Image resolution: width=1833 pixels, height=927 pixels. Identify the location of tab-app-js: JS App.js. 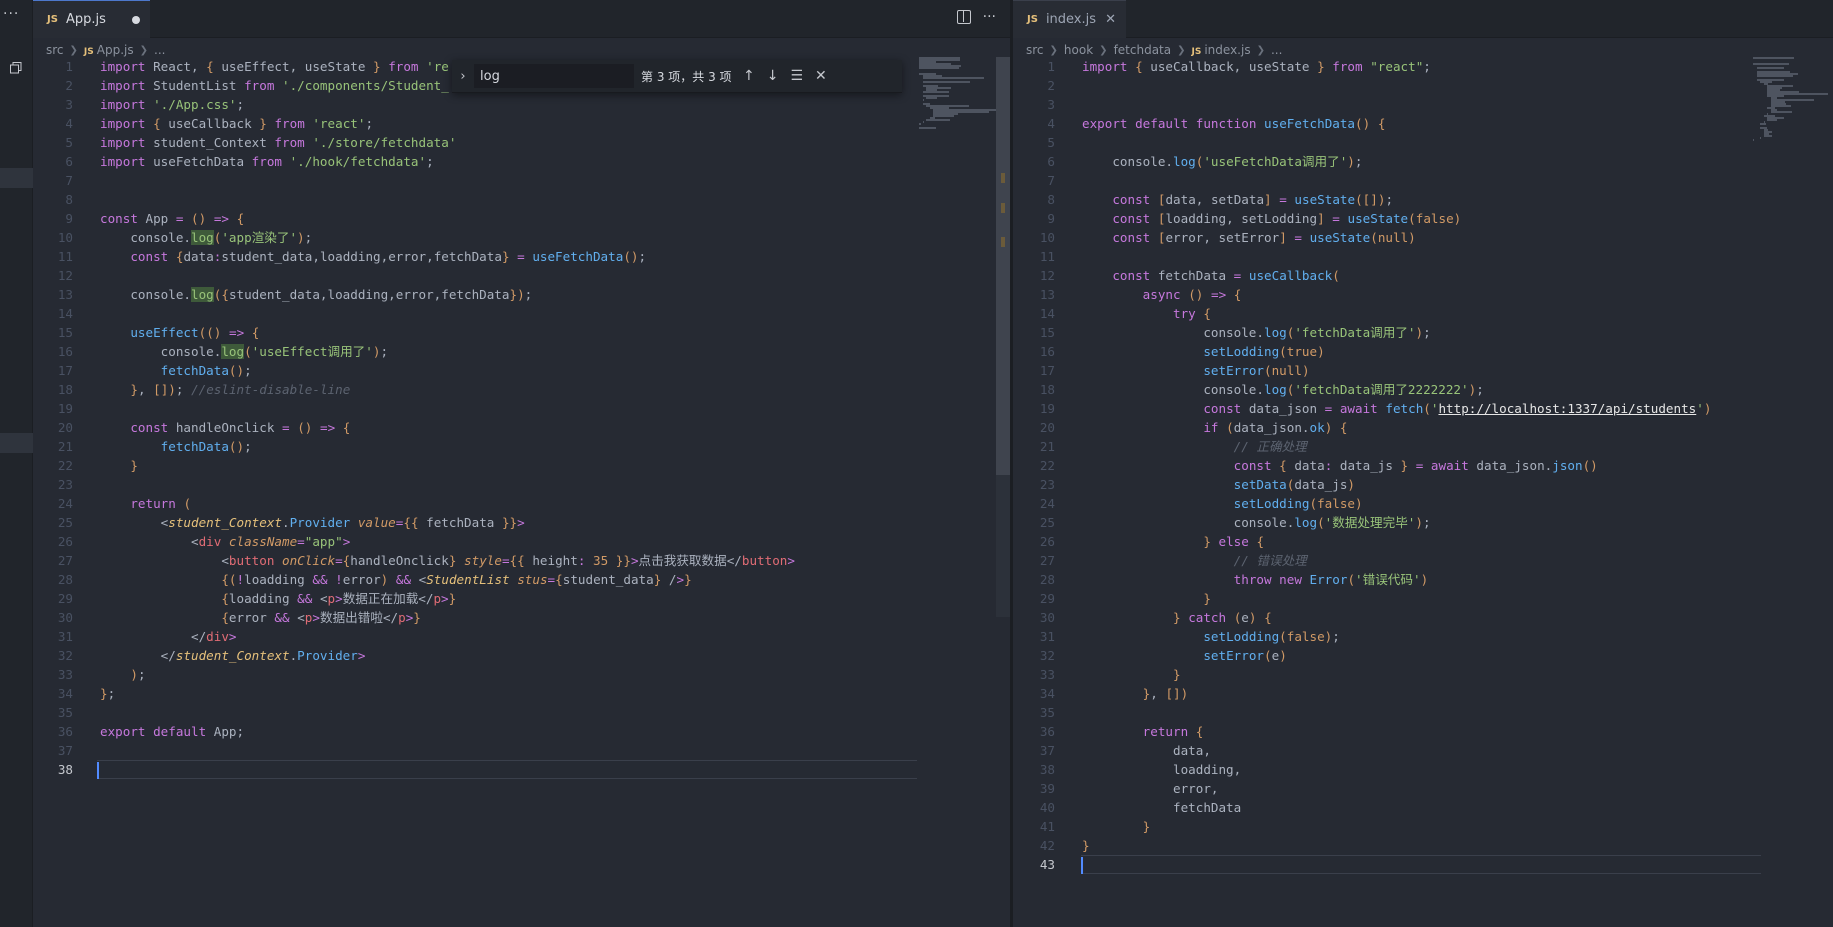
(91, 19).